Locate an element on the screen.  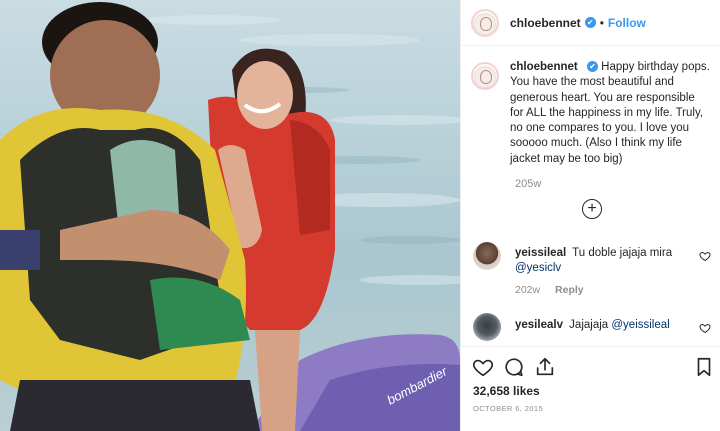
reply-button: Reply is located at coordinates (569, 290).